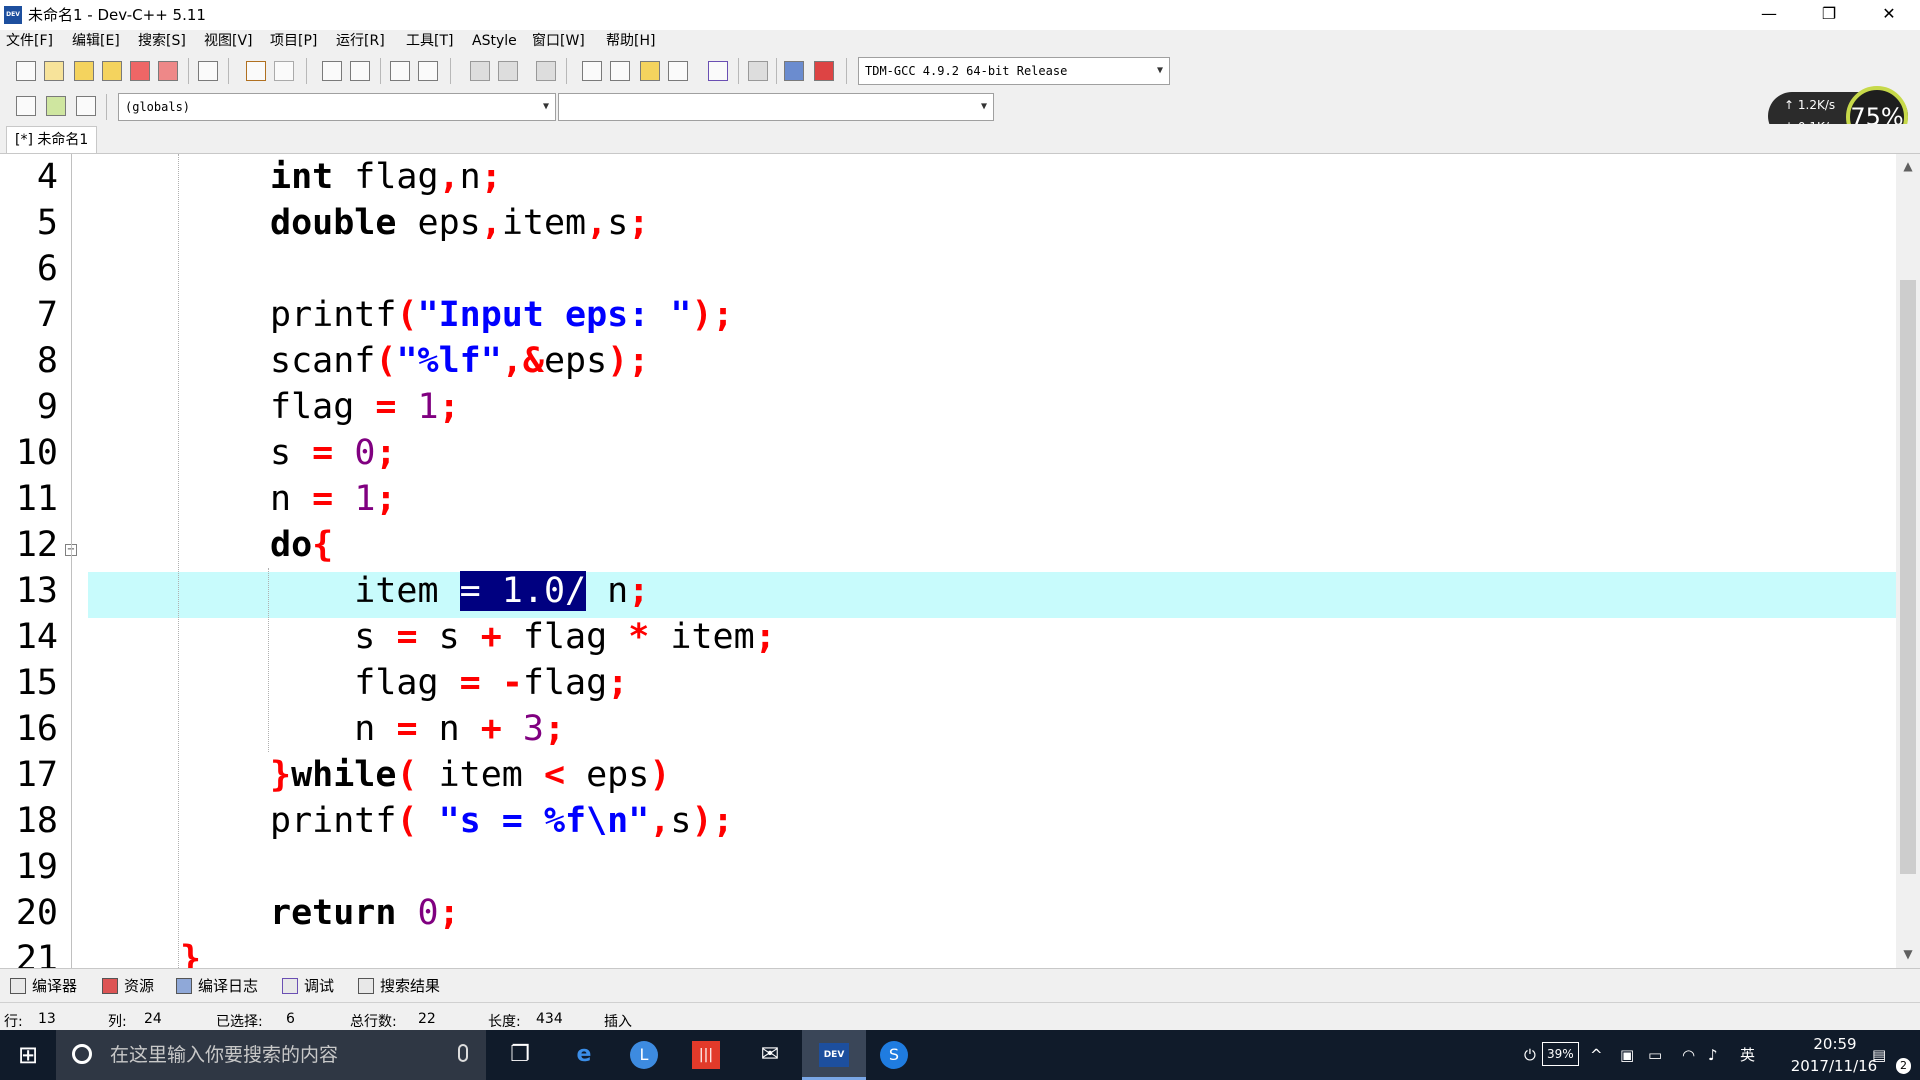 The width and height of the screenshot is (1920, 1080). Describe the element at coordinates (29, 41) in the screenshot. I see `menu-file: 文件[F]` at that location.